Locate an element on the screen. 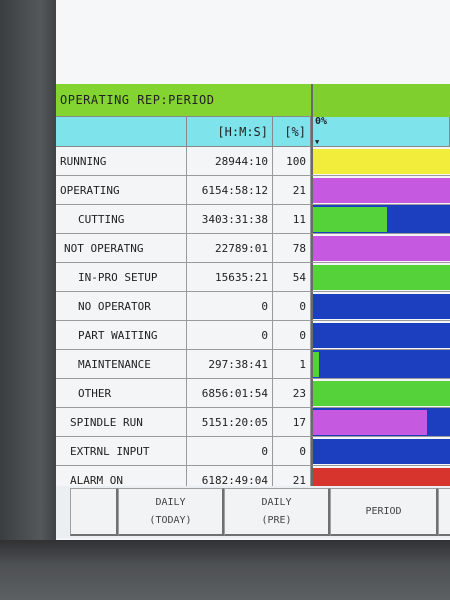 Image resolution: width=450 pixels, height=600 pixels. header-bar-scale: 0% ▼ is located at coordinates (380, 132).